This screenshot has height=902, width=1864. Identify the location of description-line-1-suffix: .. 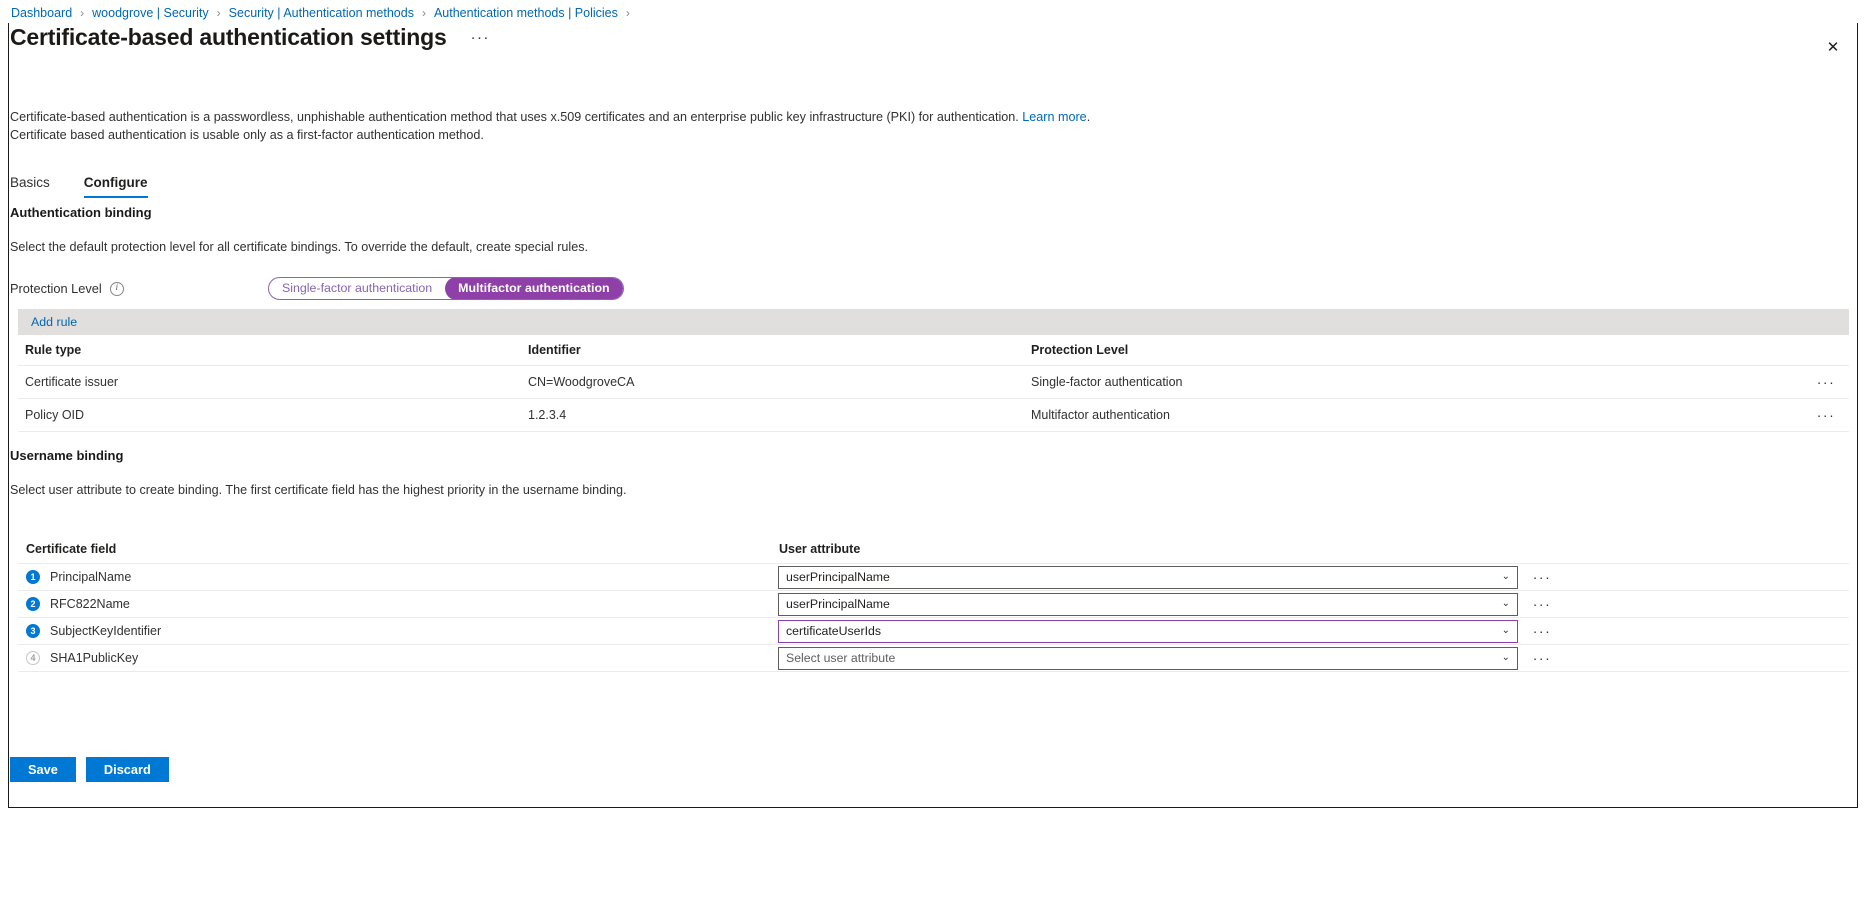
(1088, 117).